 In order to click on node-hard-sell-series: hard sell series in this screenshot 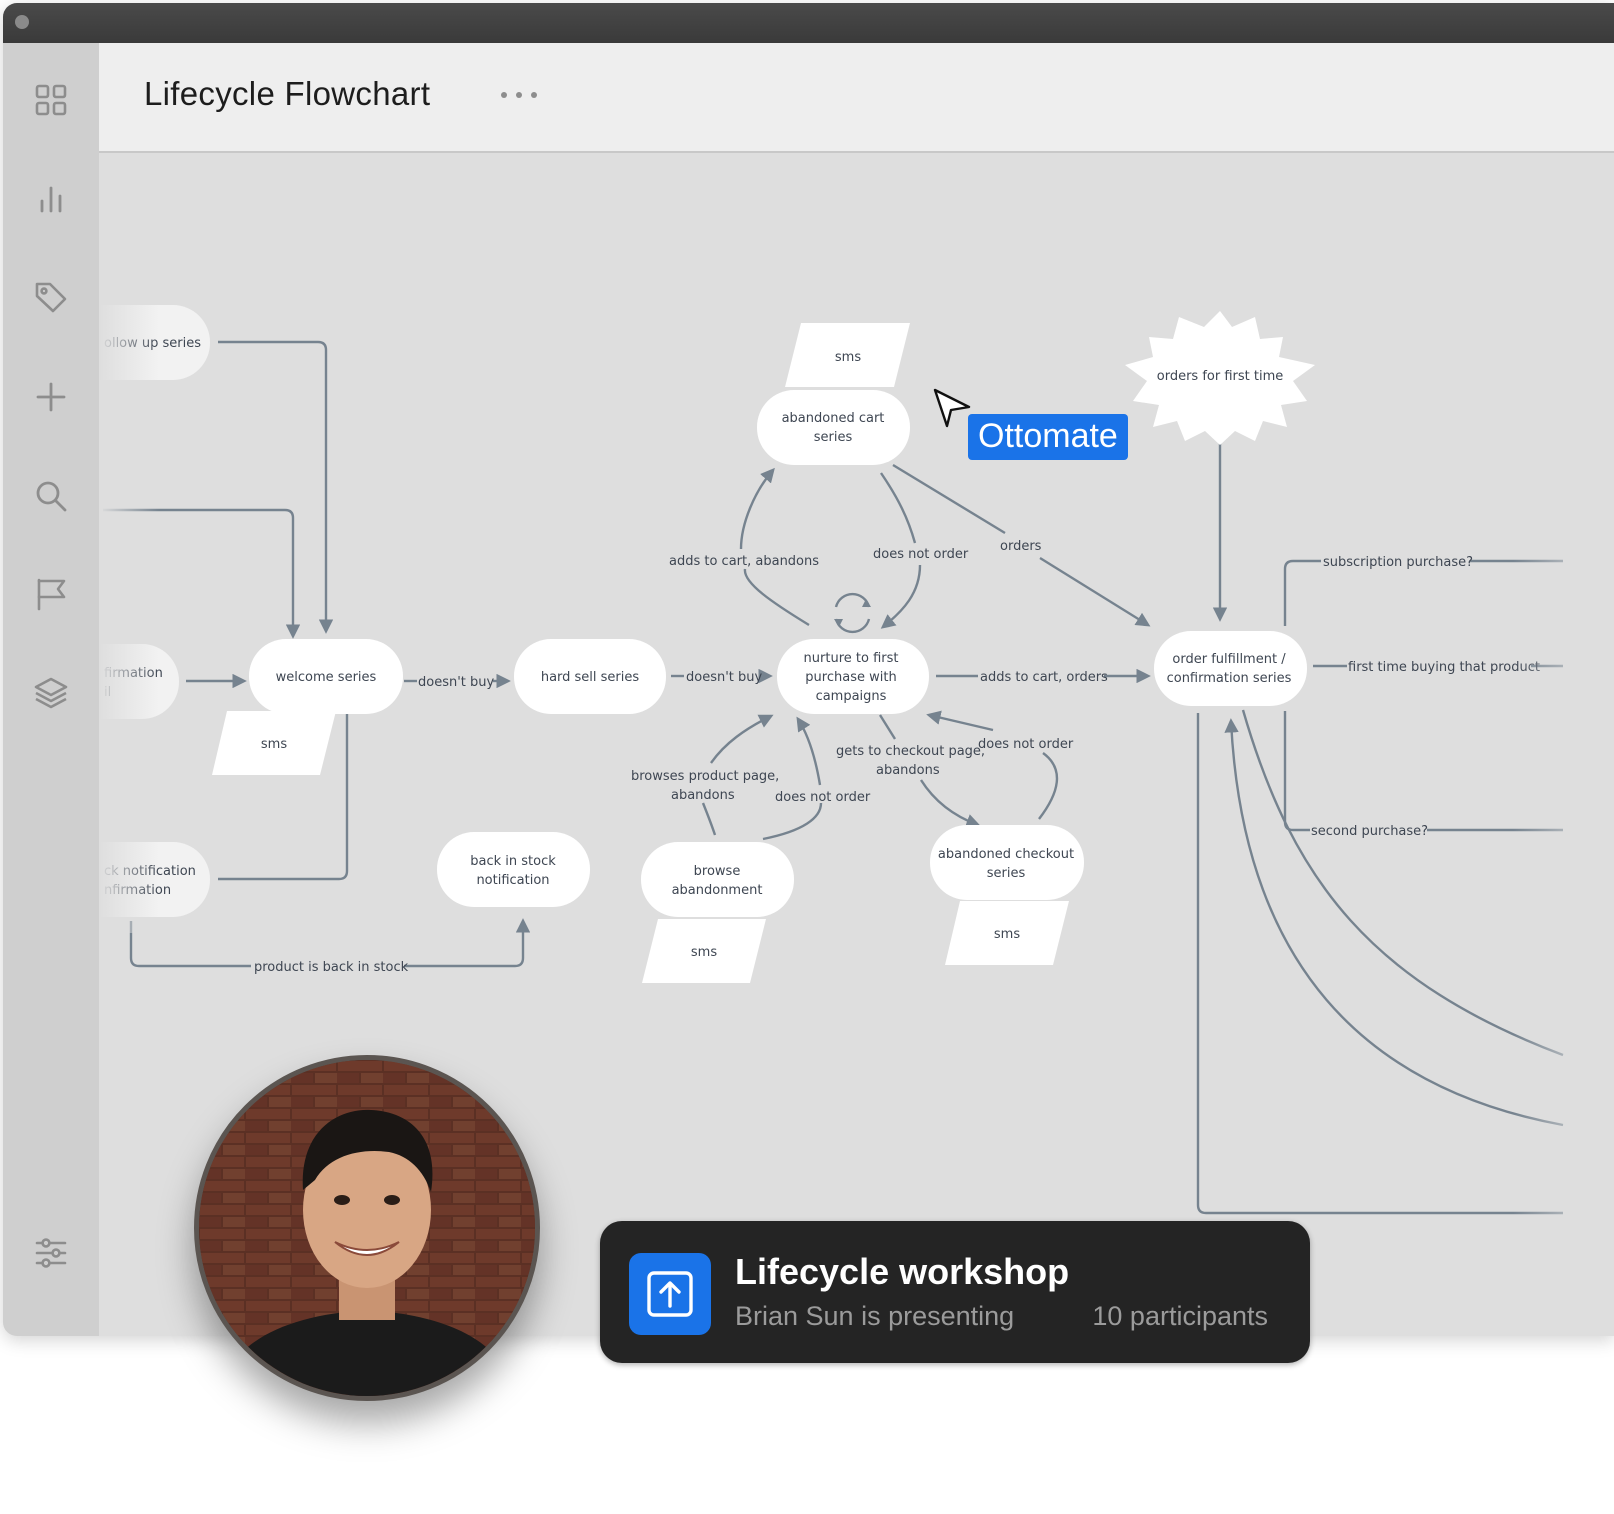, I will do `click(590, 676)`.